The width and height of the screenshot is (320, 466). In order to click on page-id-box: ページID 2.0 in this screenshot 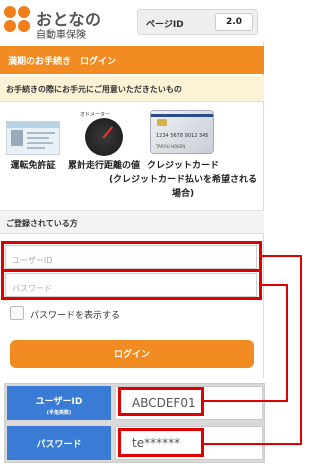, I will do `click(197, 22)`.